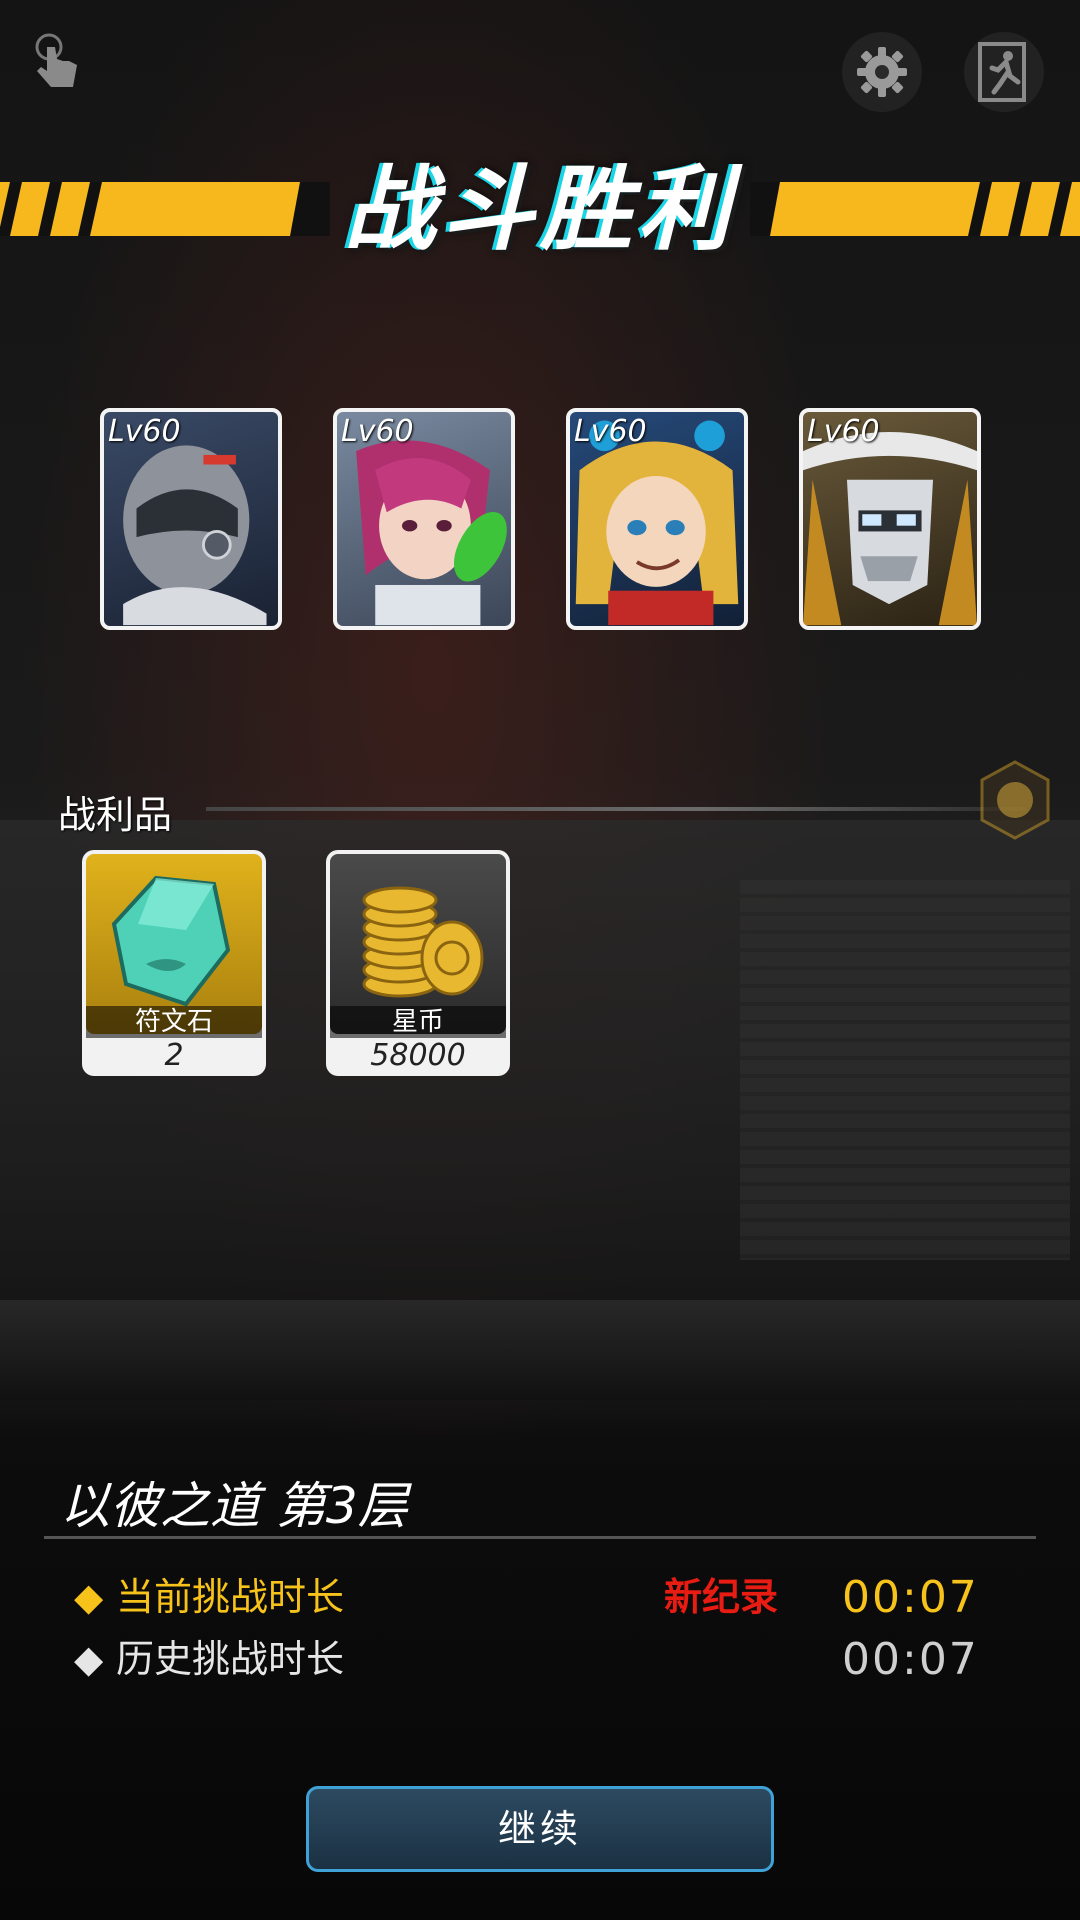 The height and width of the screenshot is (1920, 1080). Describe the element at coordinates (418, 1055) in the screenshot. I see `loot-item-count: 58000` at that location.